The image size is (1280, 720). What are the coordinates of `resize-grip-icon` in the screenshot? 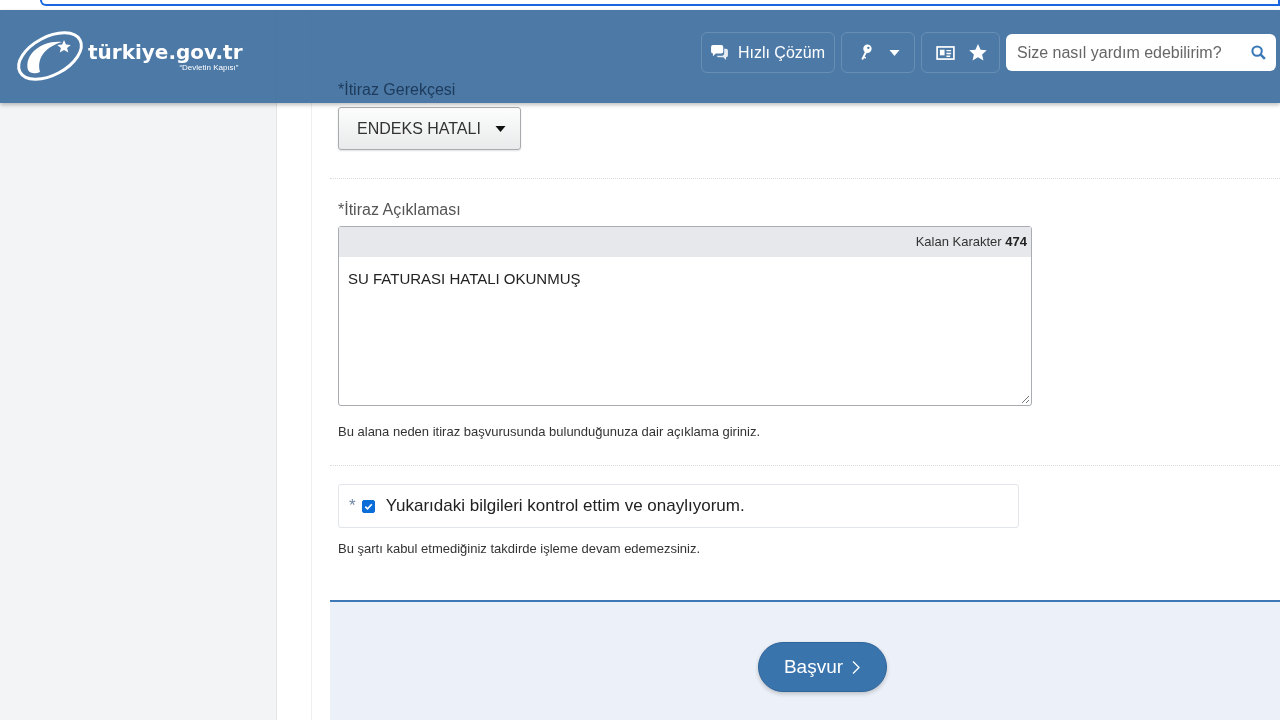 It's located at (1025, 399).